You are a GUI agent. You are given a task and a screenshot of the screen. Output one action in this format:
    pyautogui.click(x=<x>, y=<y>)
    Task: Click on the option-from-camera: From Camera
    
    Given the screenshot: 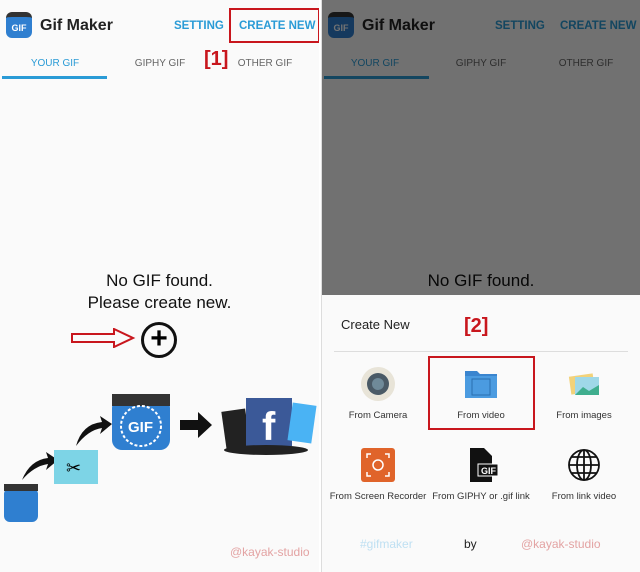 What is the action you would take?
    pyautogui.click(x=378, y=394)
    